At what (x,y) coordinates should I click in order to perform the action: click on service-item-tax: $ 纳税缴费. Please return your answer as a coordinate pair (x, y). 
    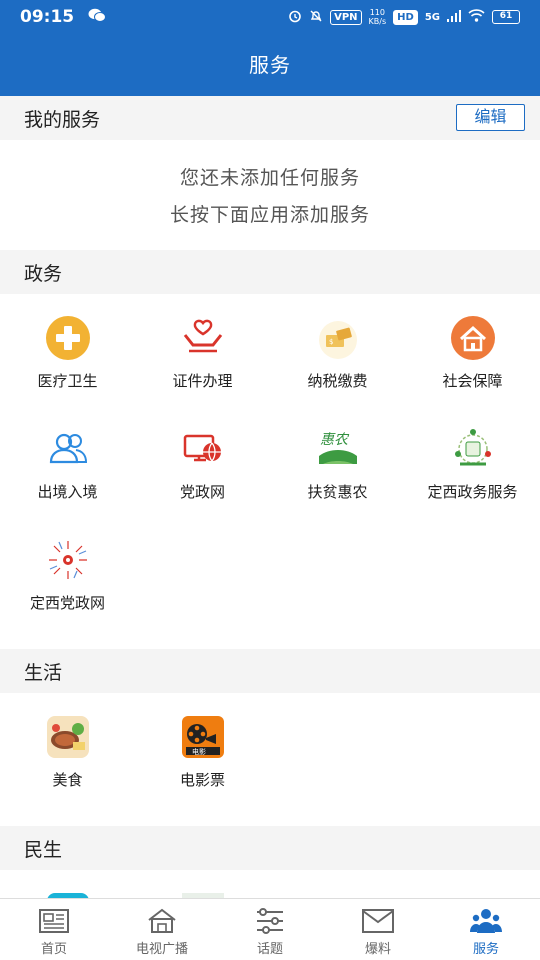
    Looking at the image, I should click on (337, 359).